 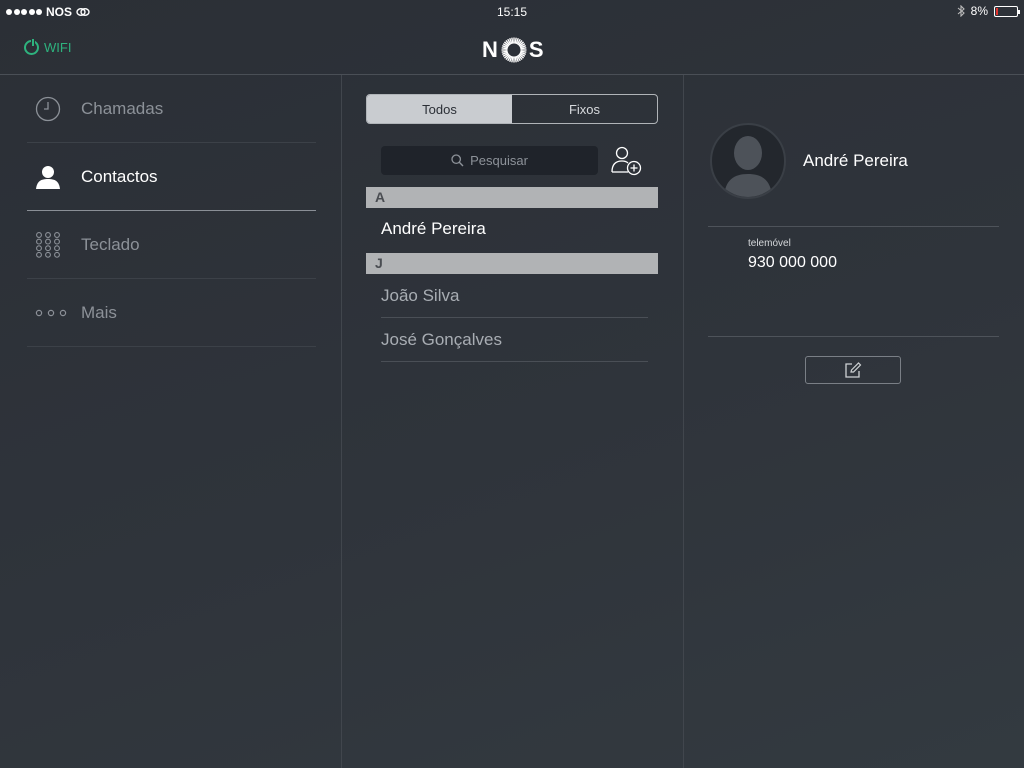 I want to click on nos-sun-icon, so click(x=514, y=50).